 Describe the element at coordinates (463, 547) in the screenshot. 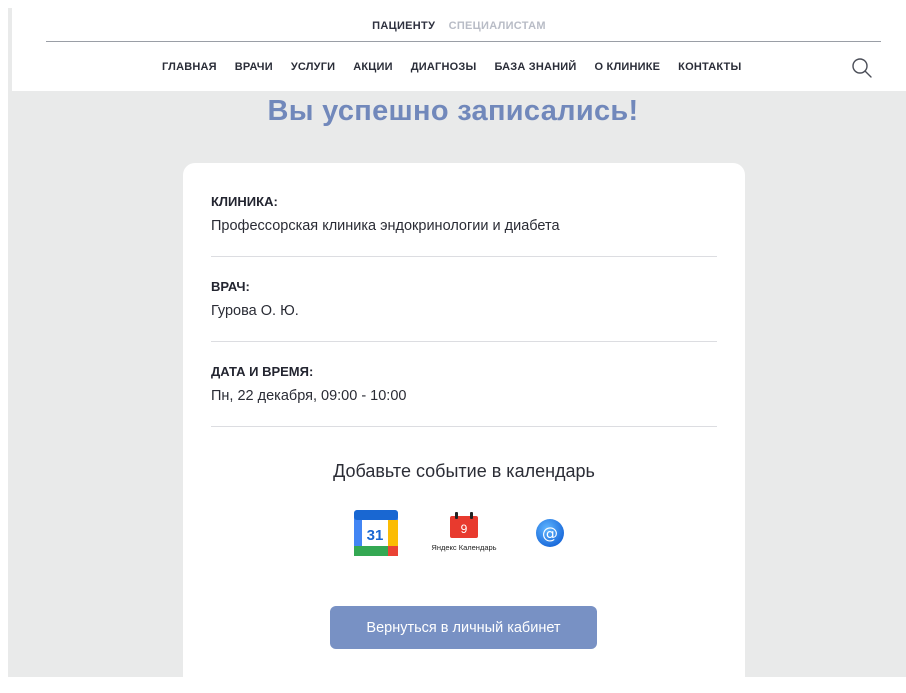

I see `yandex-calendar-label: Яндекс Календарь` at that location.